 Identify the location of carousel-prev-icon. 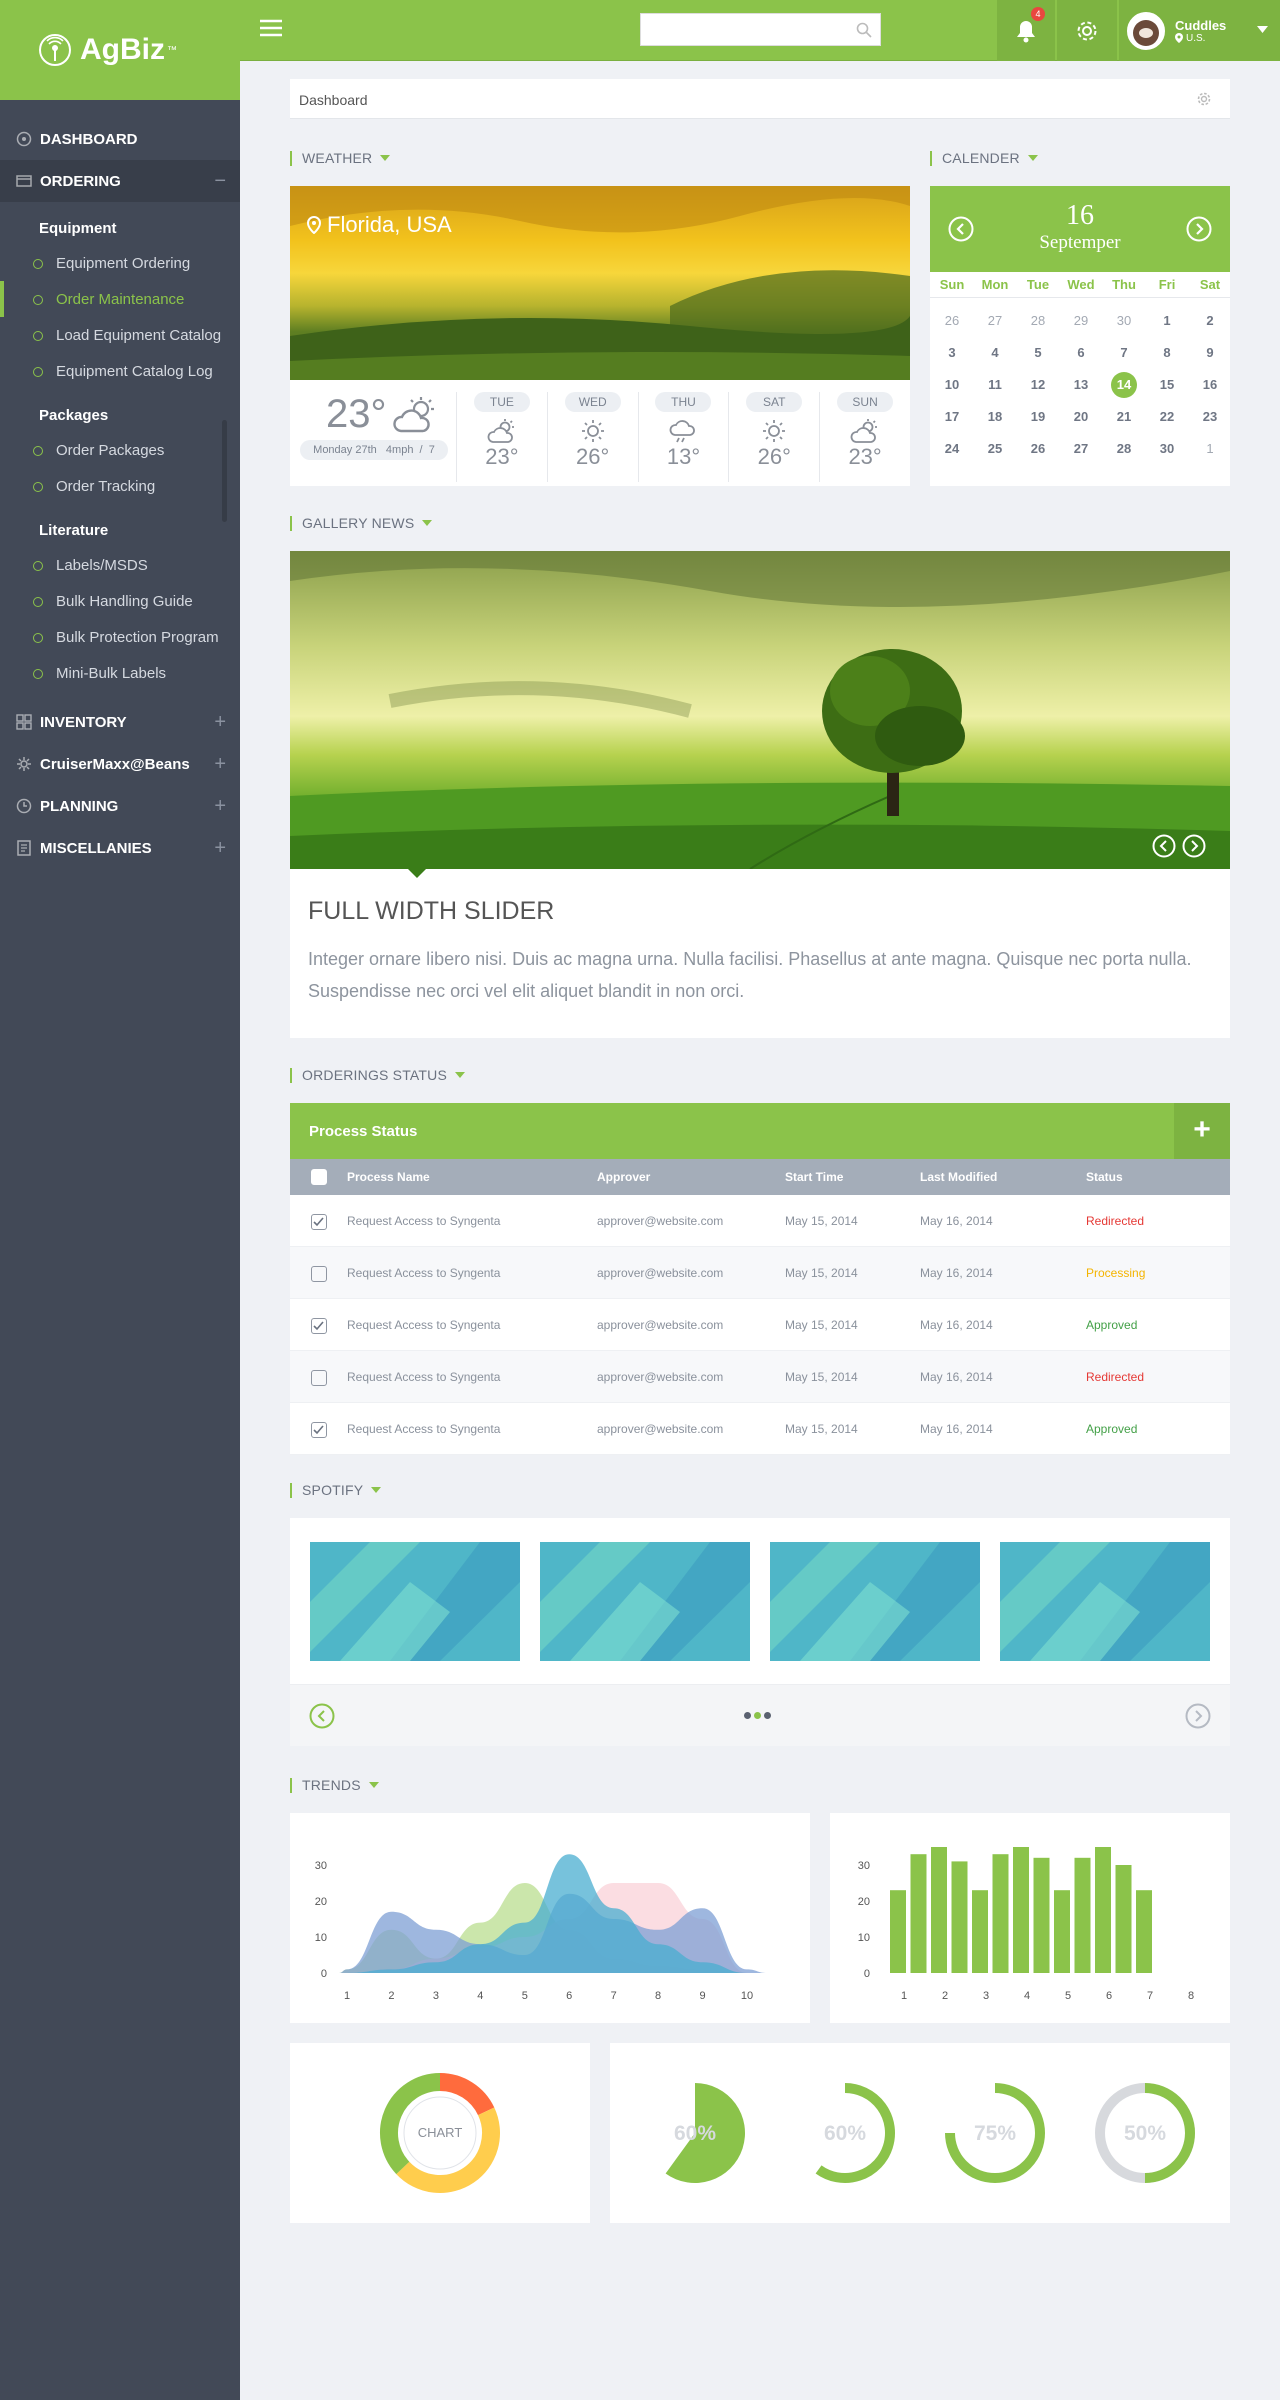
(322, 1716).